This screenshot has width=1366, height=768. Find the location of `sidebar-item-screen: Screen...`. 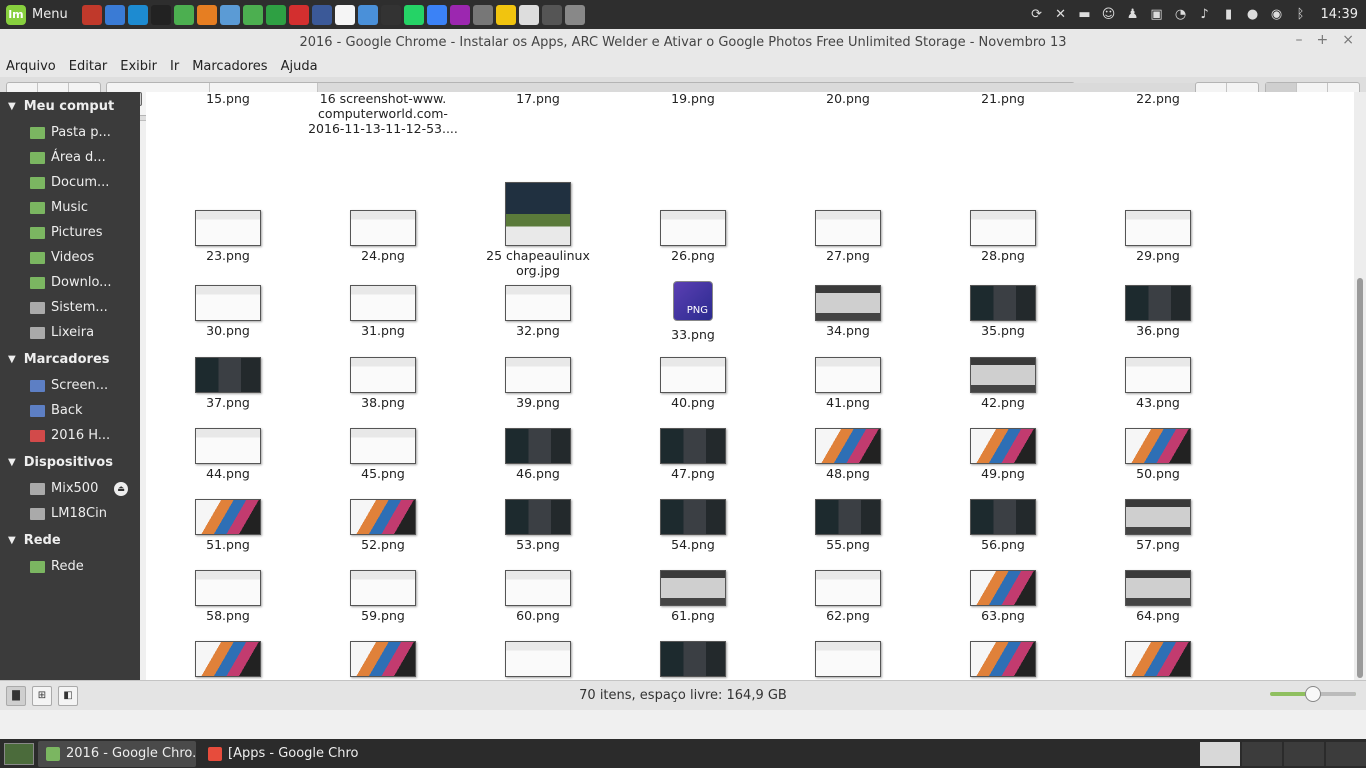

sidebar-item-screen: Screen... is located at coordinates (70, 385).